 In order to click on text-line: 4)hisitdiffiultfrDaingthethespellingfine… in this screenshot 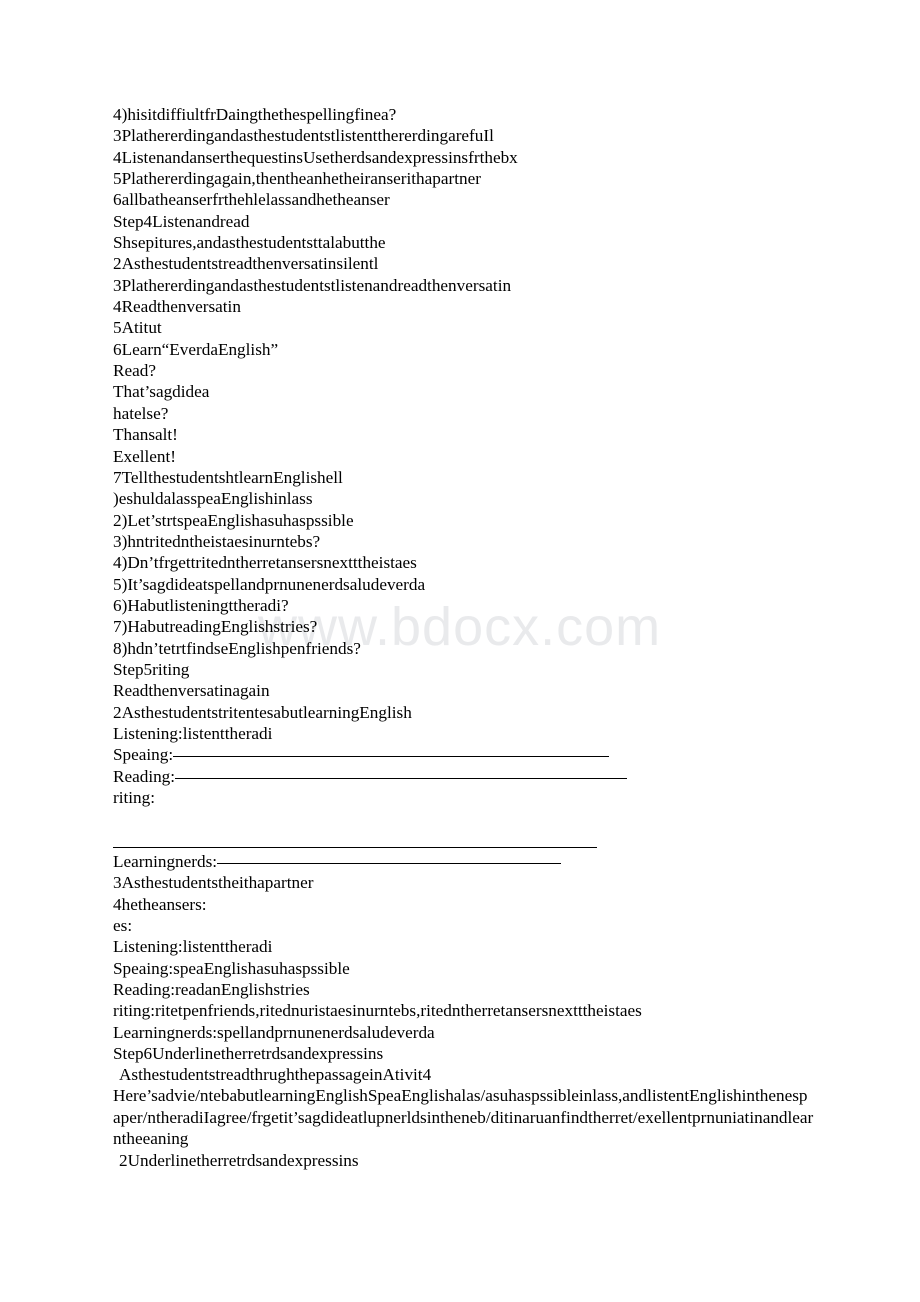, I will do `click(255, 114)`.